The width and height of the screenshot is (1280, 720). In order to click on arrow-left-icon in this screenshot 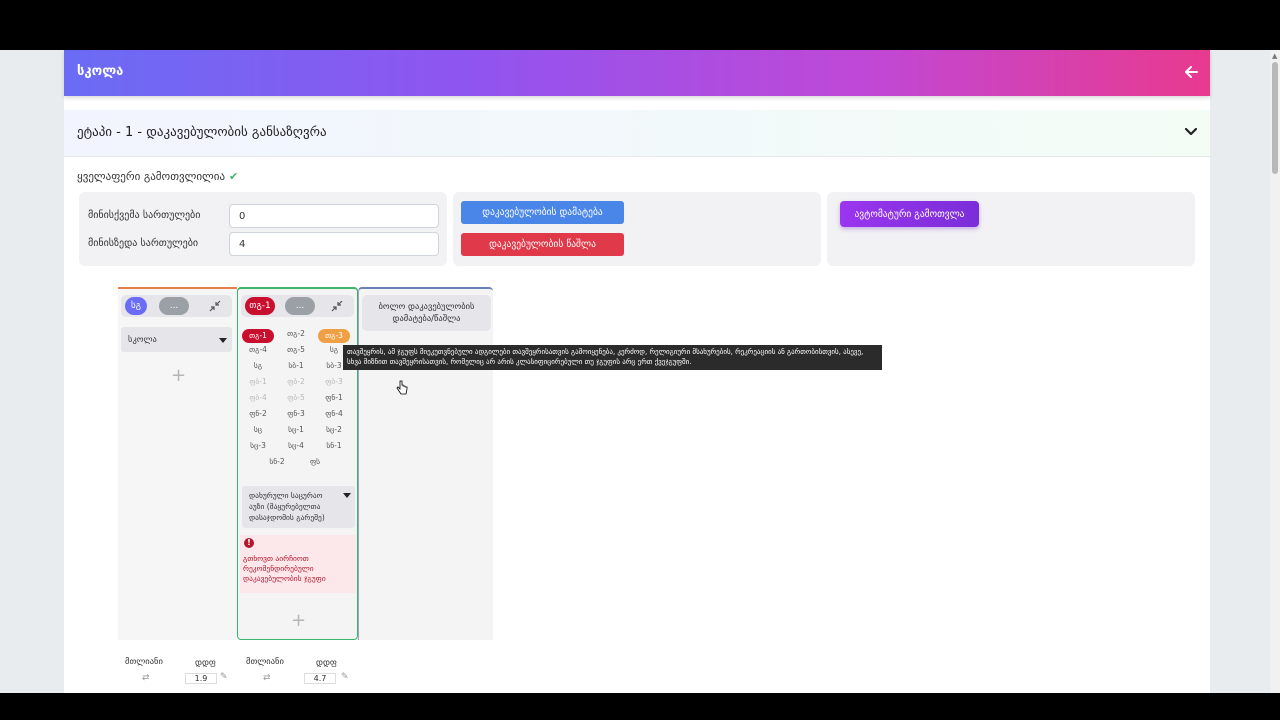, I will do `click(1191, 72)`.